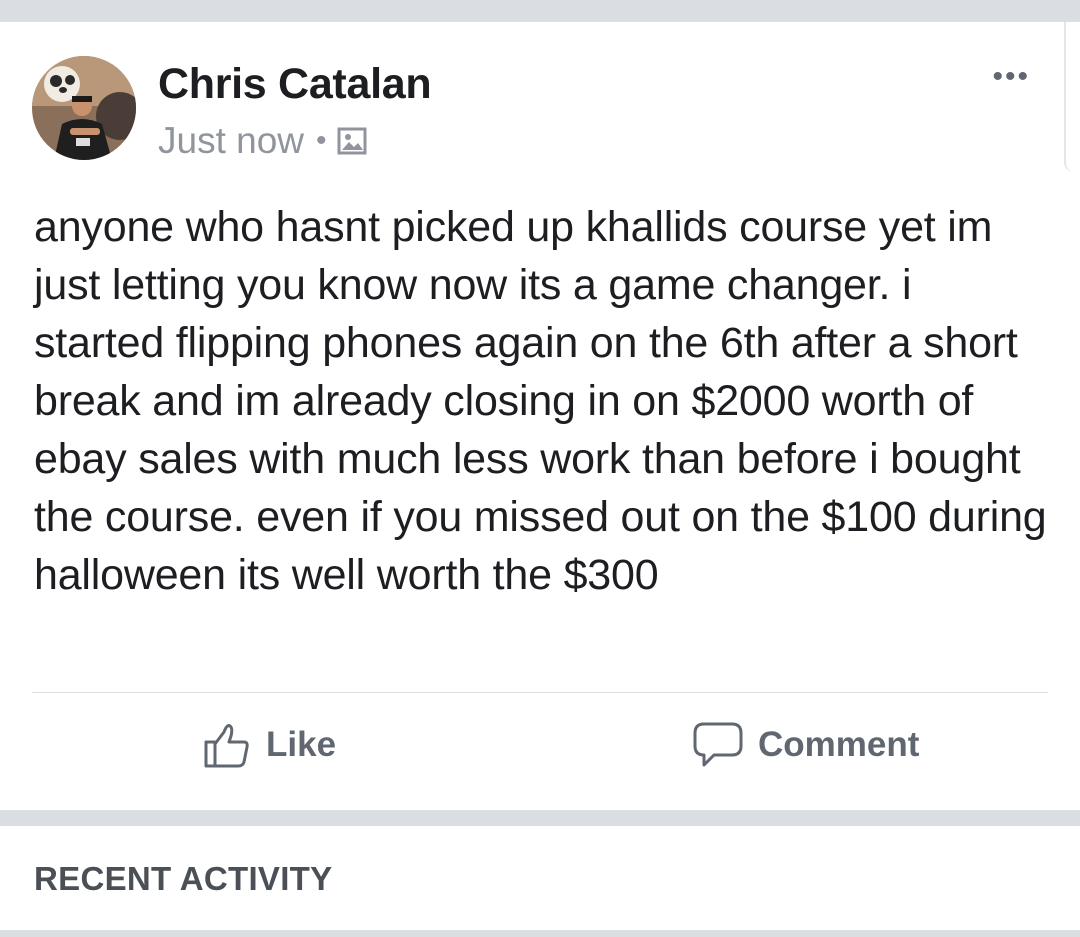 The image size is (1080, 937). What do you see at coordinates (540, 11) in the screenshot?
I see `top-separator` at bounding box center [540, 11].